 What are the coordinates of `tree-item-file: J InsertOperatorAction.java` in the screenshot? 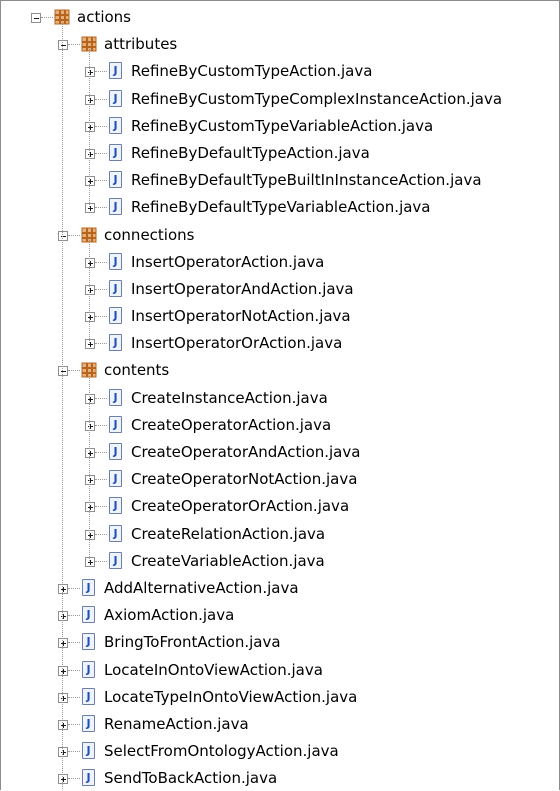 It's located at (280, 264).